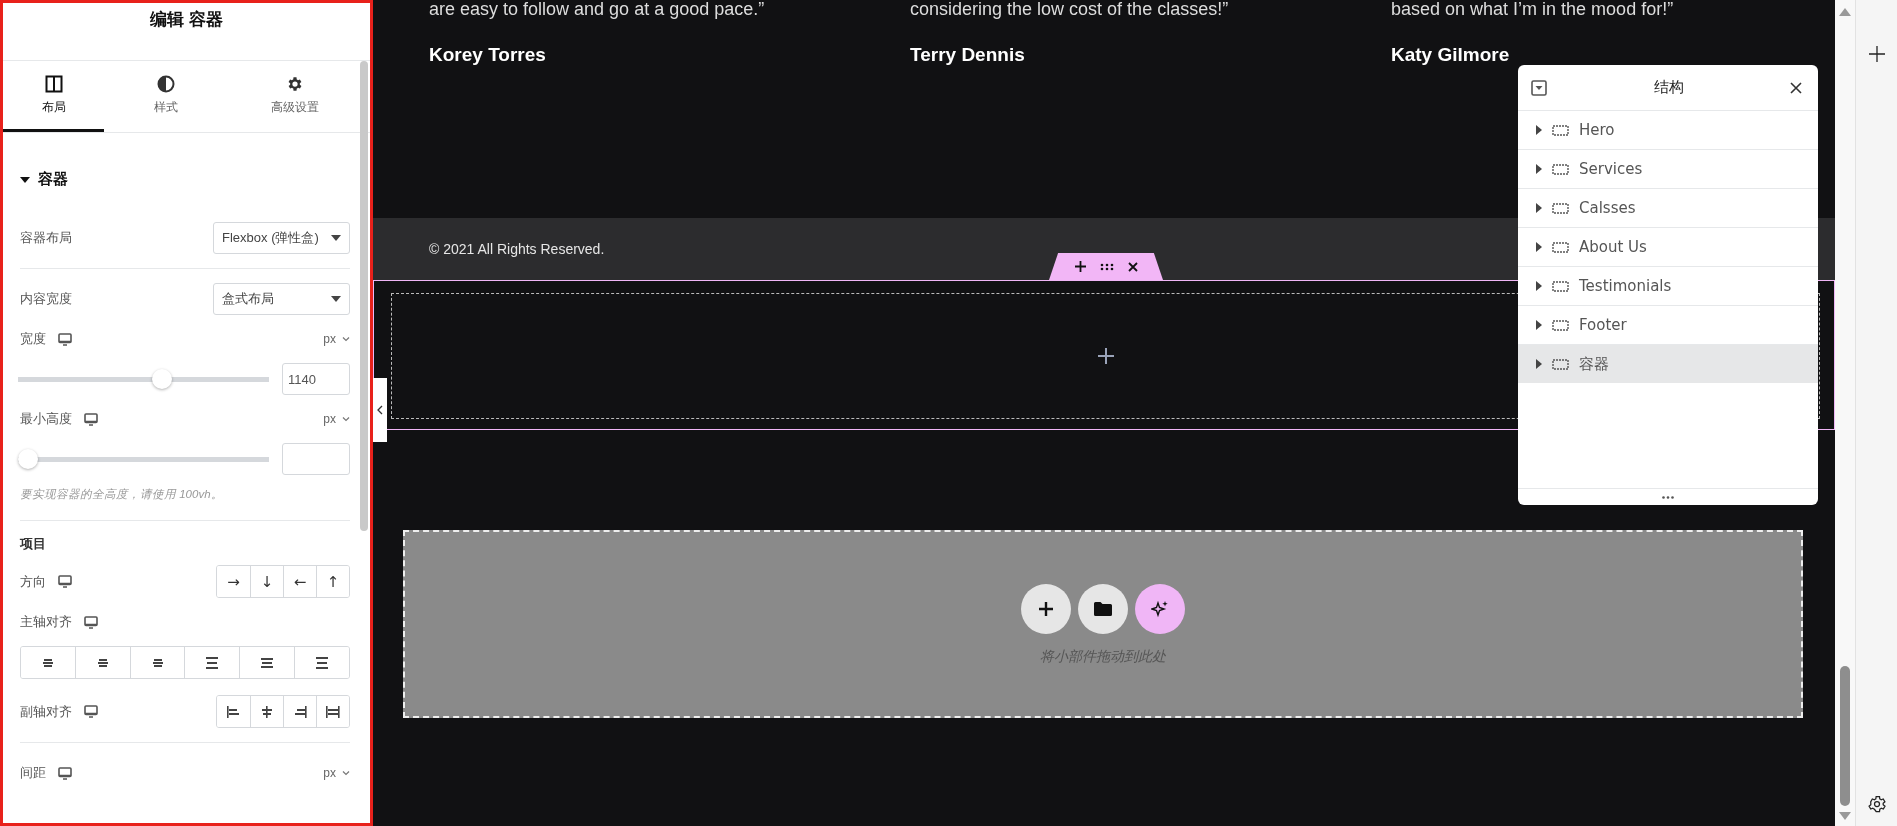 Image resolution: width=1897 pixels, height=826 pixels. What do you see at coordinates (46, 299) in the screenshot?
I see `field-label: 内容宽度` at bounding box center [46, 299].